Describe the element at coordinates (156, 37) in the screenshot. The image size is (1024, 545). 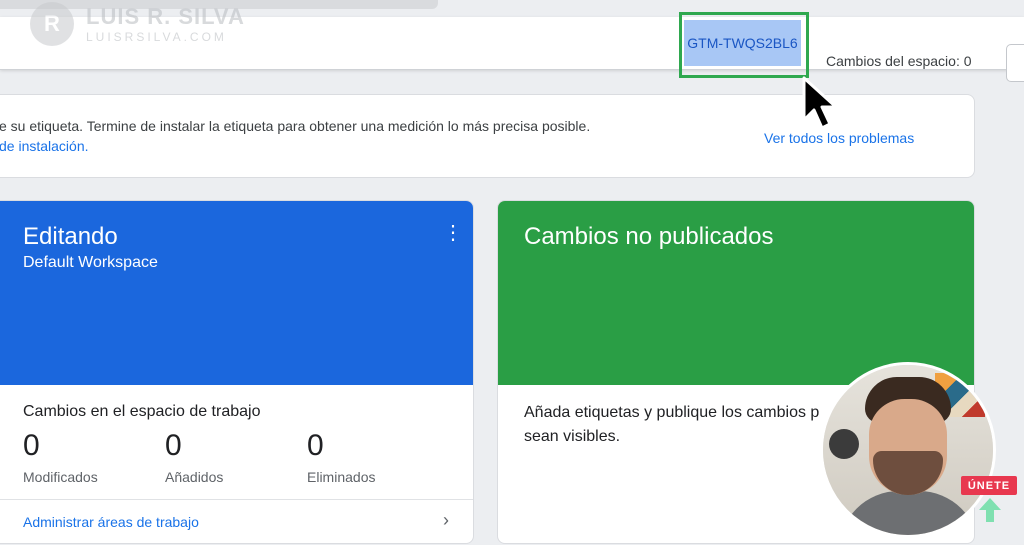
I see `watermark-url: LUISRSILVA.COM` at that location.